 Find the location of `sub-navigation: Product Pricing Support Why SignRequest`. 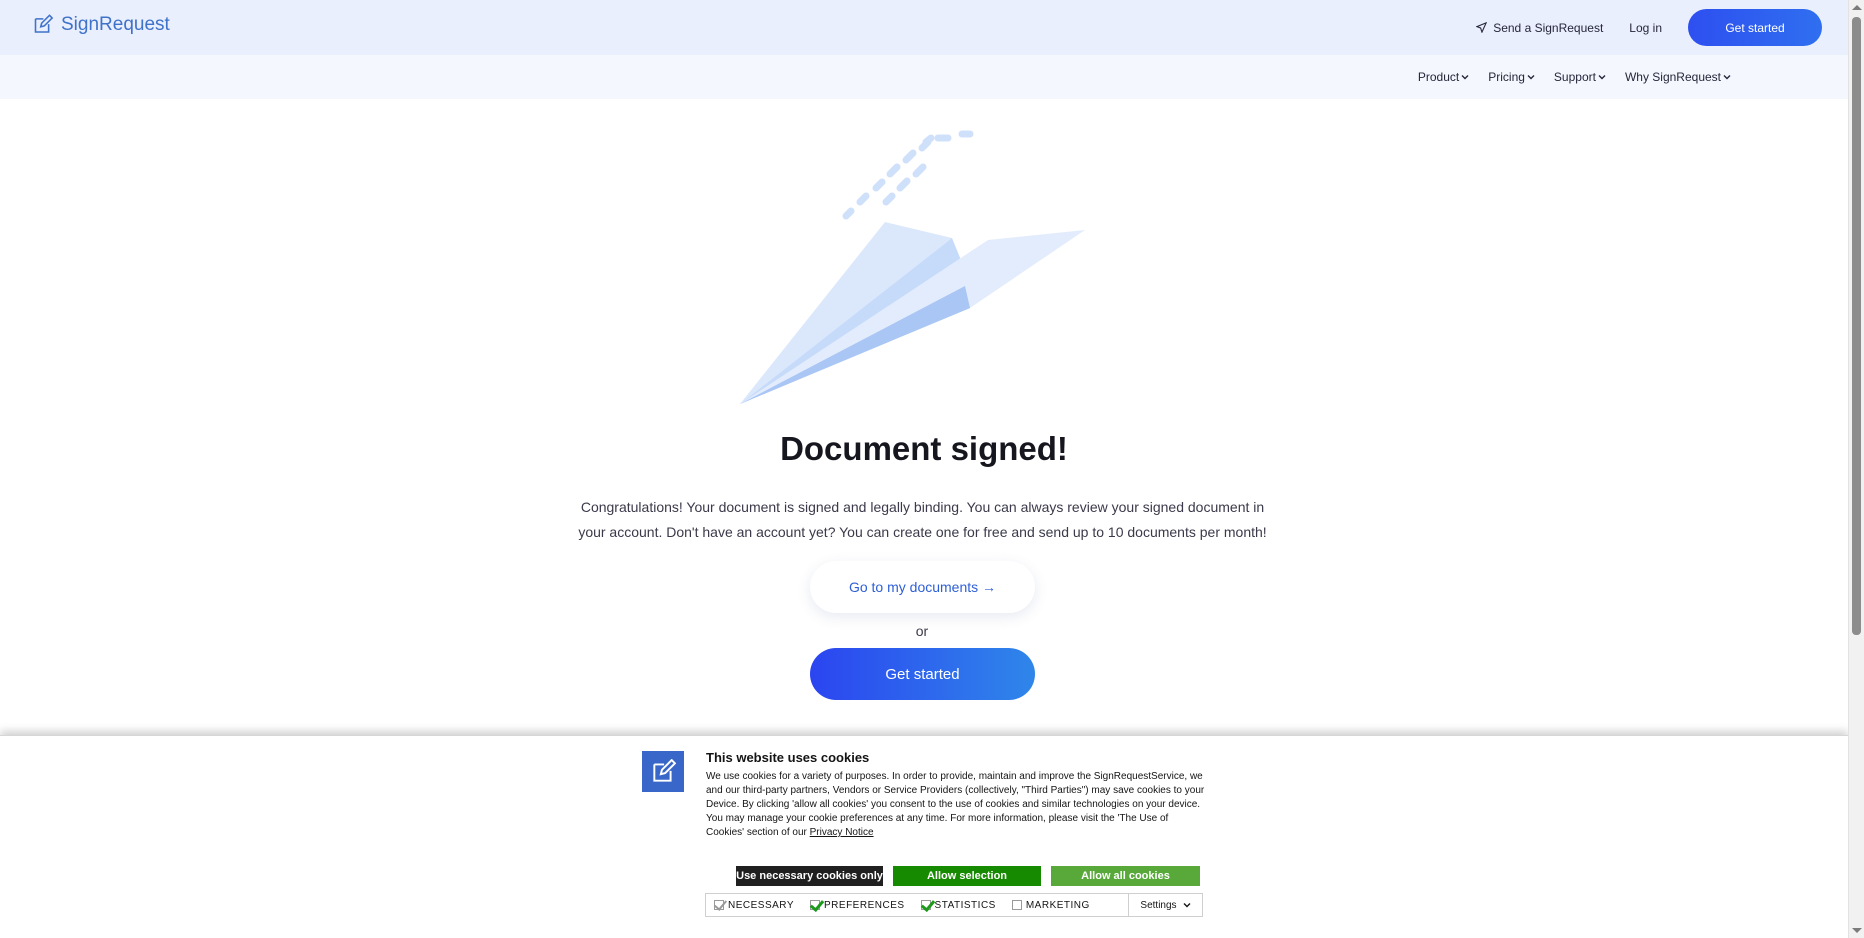

sub-navigation: Product Pricing Support Why SignRequest is located at coordinates (924, 77).